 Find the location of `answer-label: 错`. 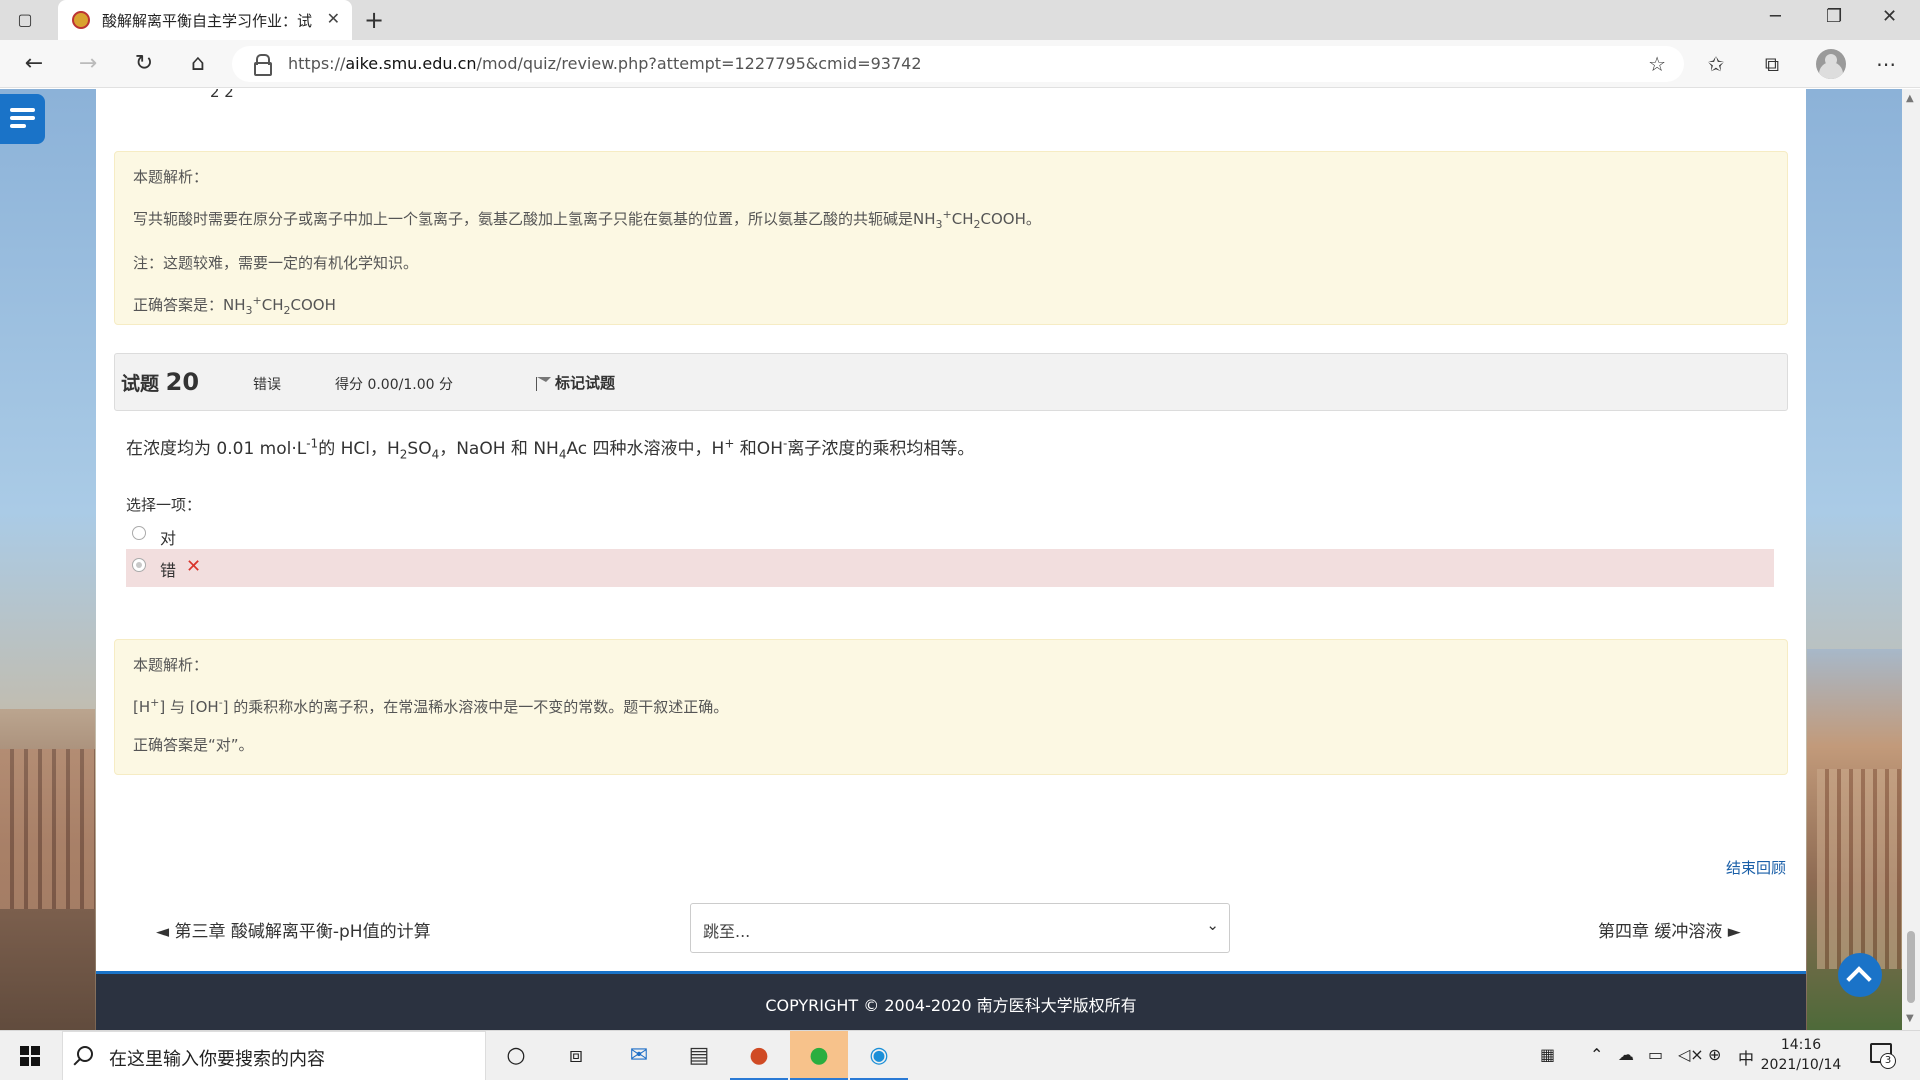

answer-label: 错 is located at coordinates (168, 570).